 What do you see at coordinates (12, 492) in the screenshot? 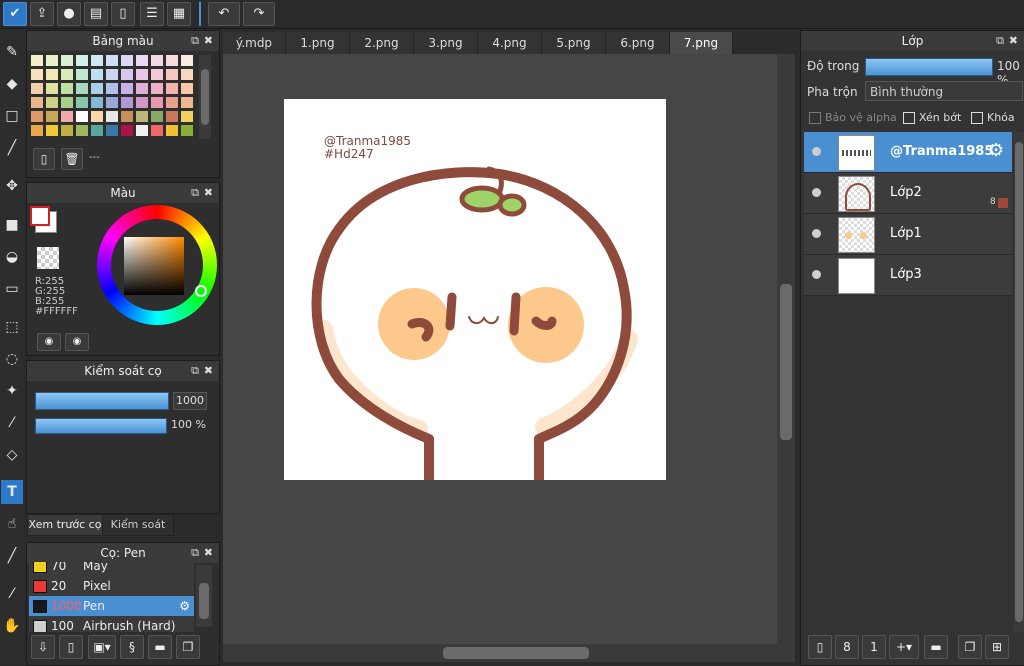
I see `text-icon: T` at bounding box center [12, 492].